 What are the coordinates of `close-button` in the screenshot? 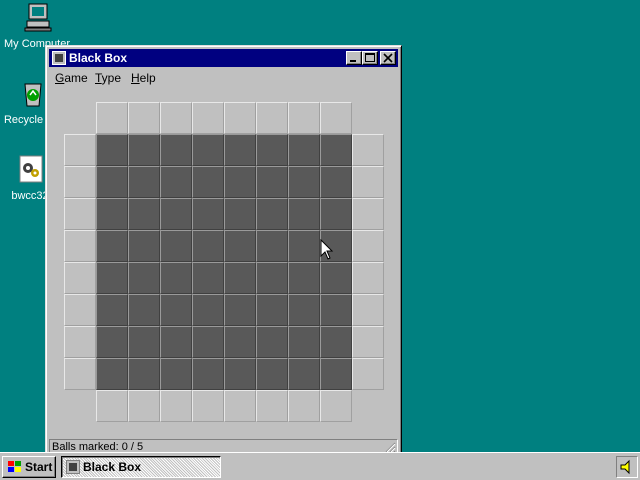 It's located at (388, 58).